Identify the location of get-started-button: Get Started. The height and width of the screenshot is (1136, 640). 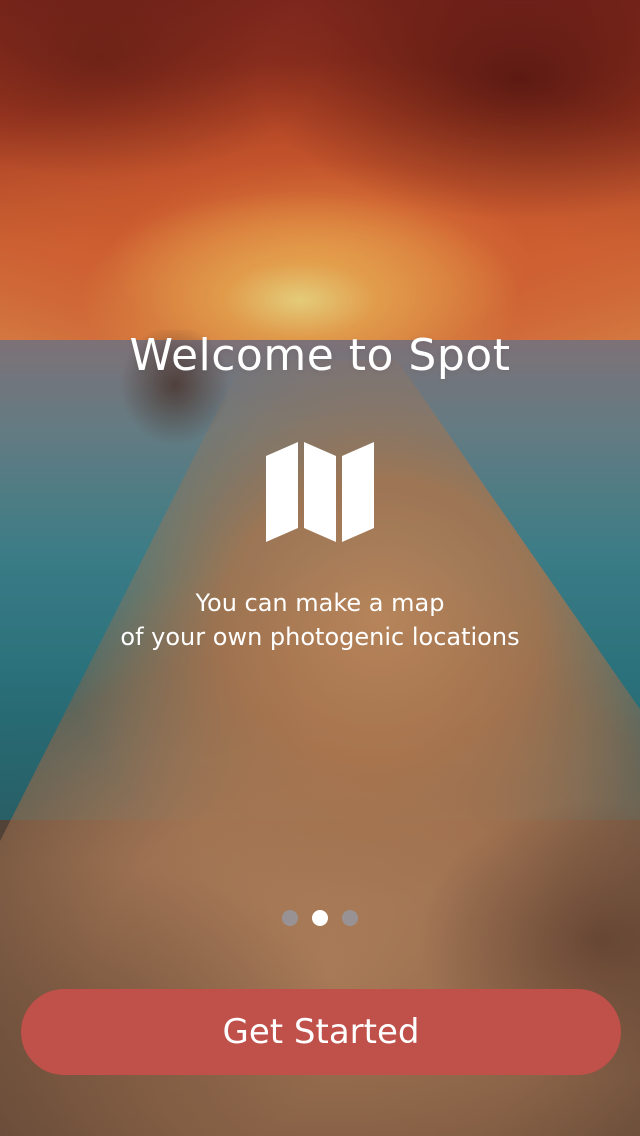
(321, 1032).